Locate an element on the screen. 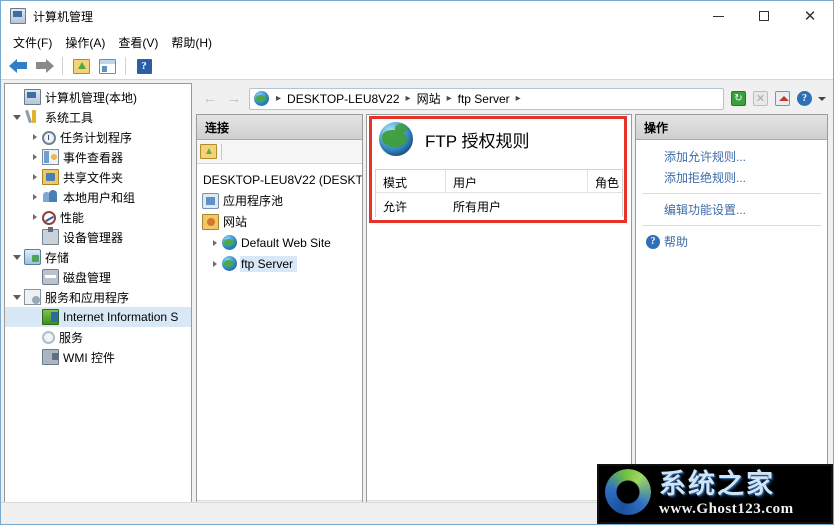  performance-icon is located at coordinates (49, 217).